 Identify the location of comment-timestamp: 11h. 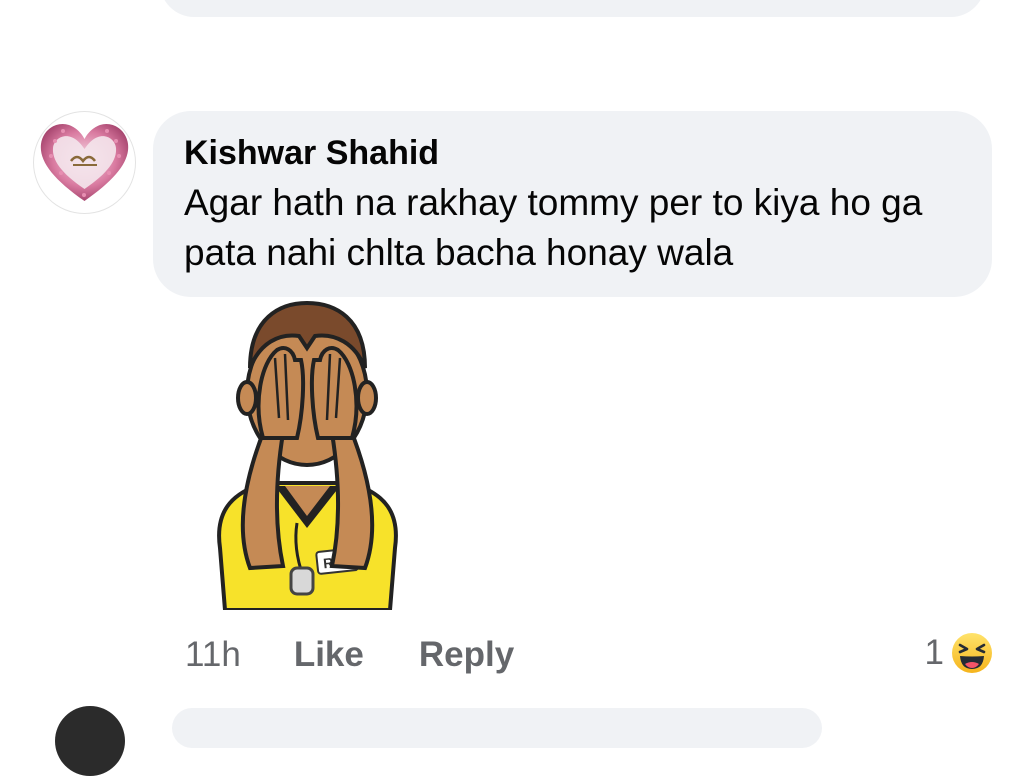
(213, 655).